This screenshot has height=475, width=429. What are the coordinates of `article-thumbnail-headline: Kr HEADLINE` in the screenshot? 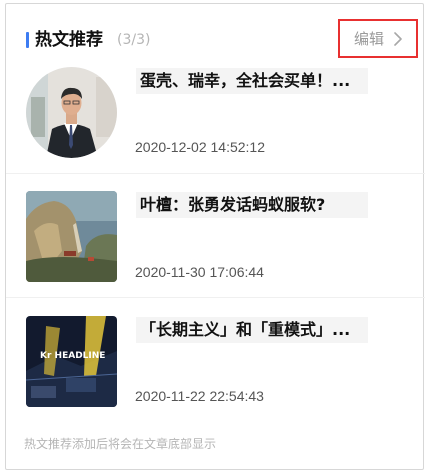 It's located at (71, 361).